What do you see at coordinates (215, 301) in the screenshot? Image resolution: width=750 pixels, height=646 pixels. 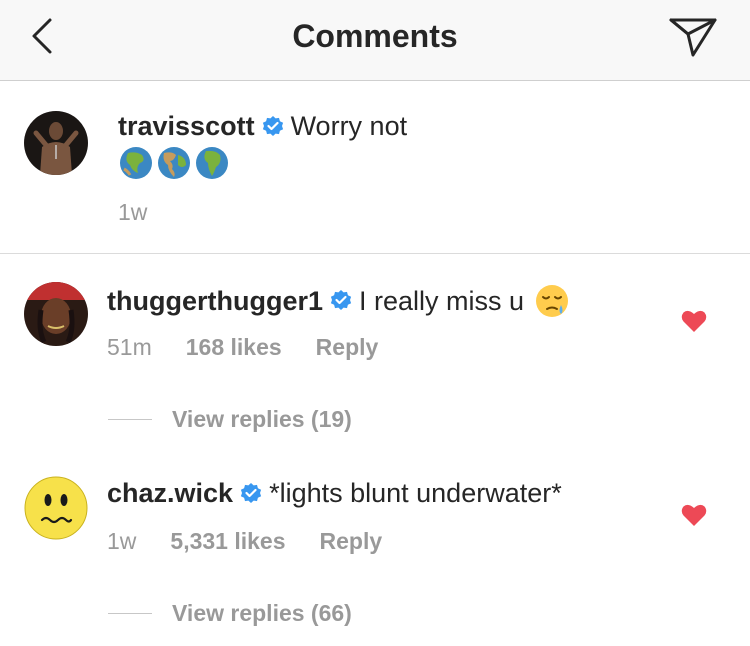 I see `username: thuggerthugger1` at bounding box center [215, 301].